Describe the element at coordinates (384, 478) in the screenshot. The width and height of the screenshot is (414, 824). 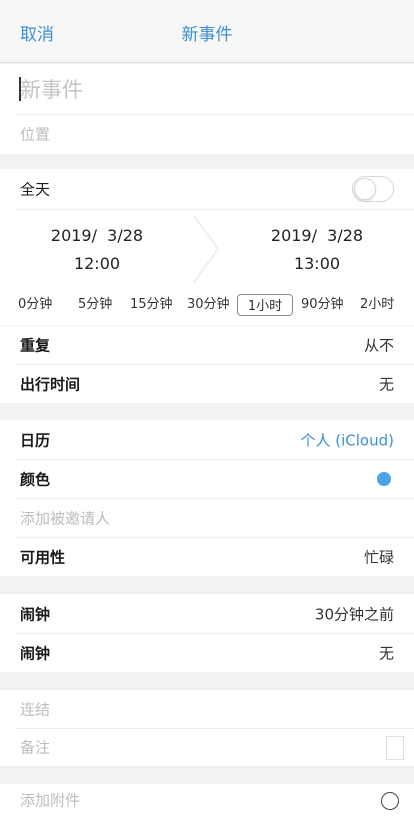
I see `color-dot-icon` at that location.